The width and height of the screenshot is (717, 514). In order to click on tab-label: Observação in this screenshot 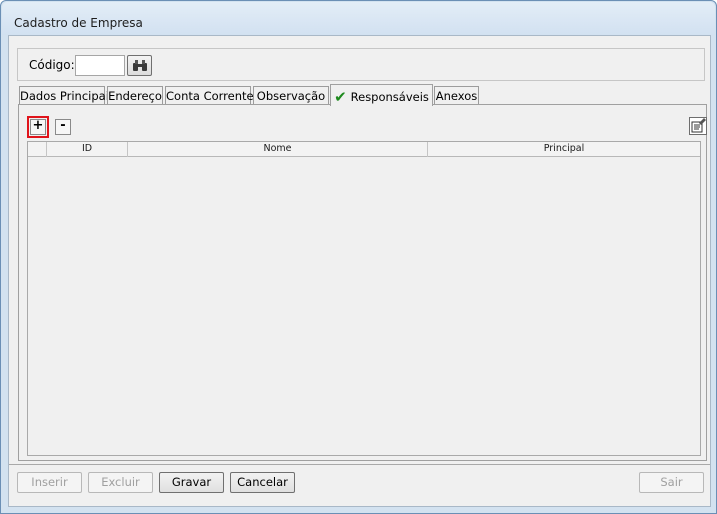, I will do `click(291, 96)`.